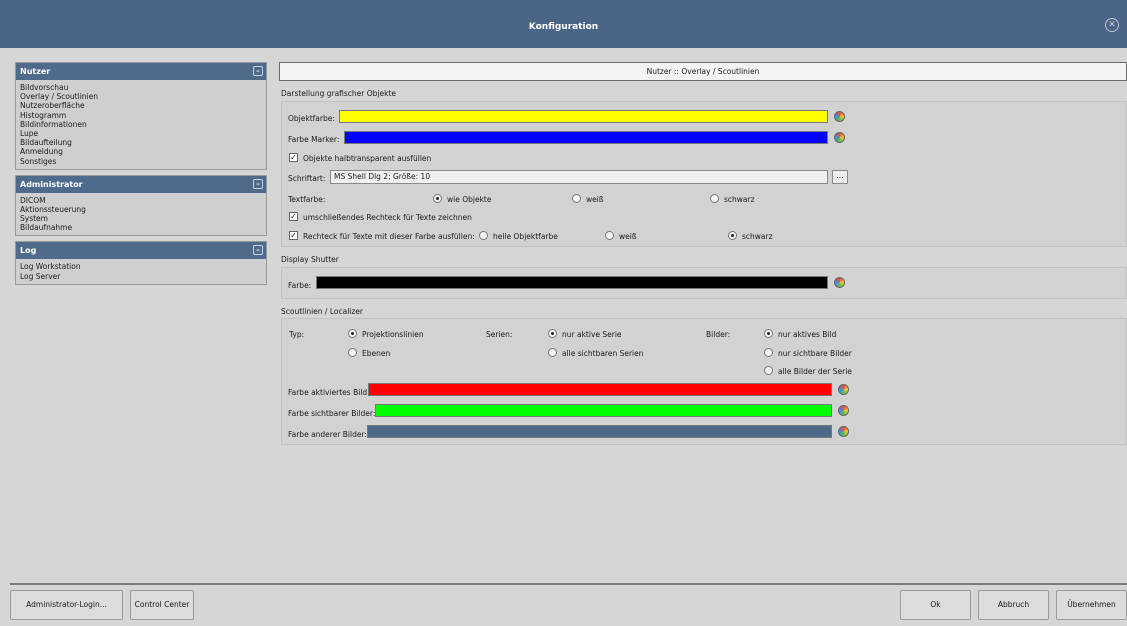  Describe the element at coordinates (293, 216) in the screenshot. I see `enclosing-rect-checkbox: ✓` at that location.